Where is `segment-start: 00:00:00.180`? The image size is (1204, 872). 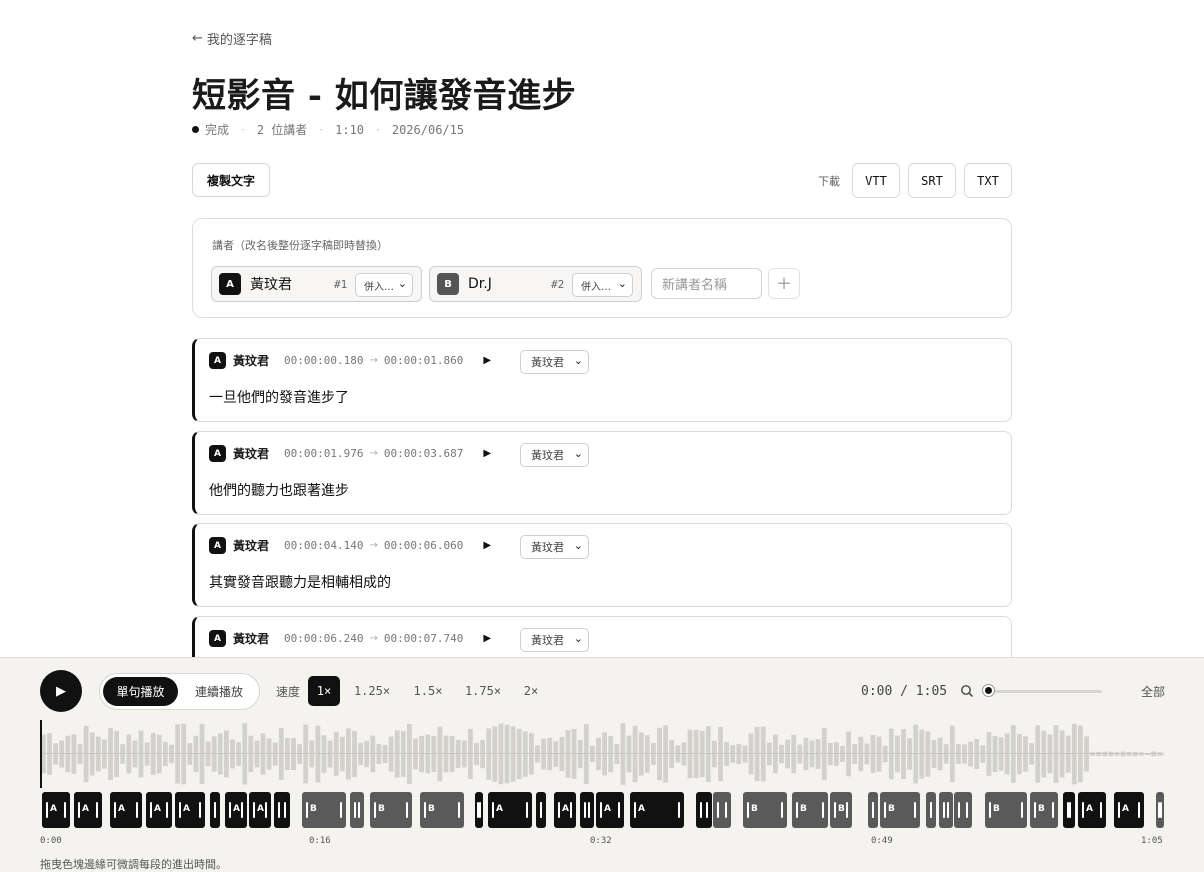 segment-start: 00:00:00.180 is located at coordinates (323, 360).